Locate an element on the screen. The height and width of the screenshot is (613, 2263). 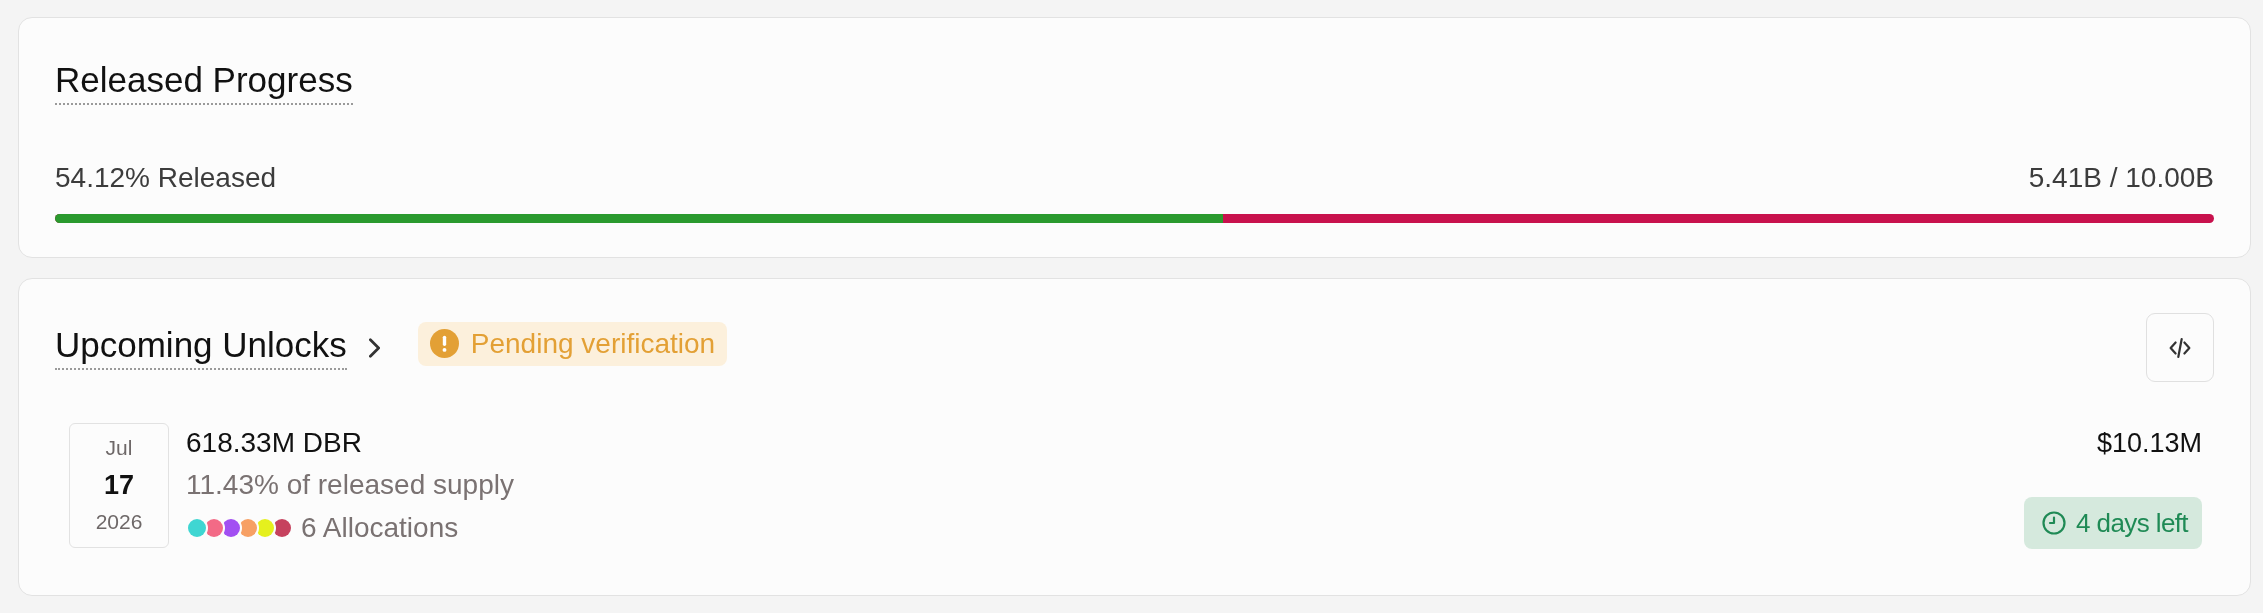
status-label: Pending verification is located at coordinates (593, 343).